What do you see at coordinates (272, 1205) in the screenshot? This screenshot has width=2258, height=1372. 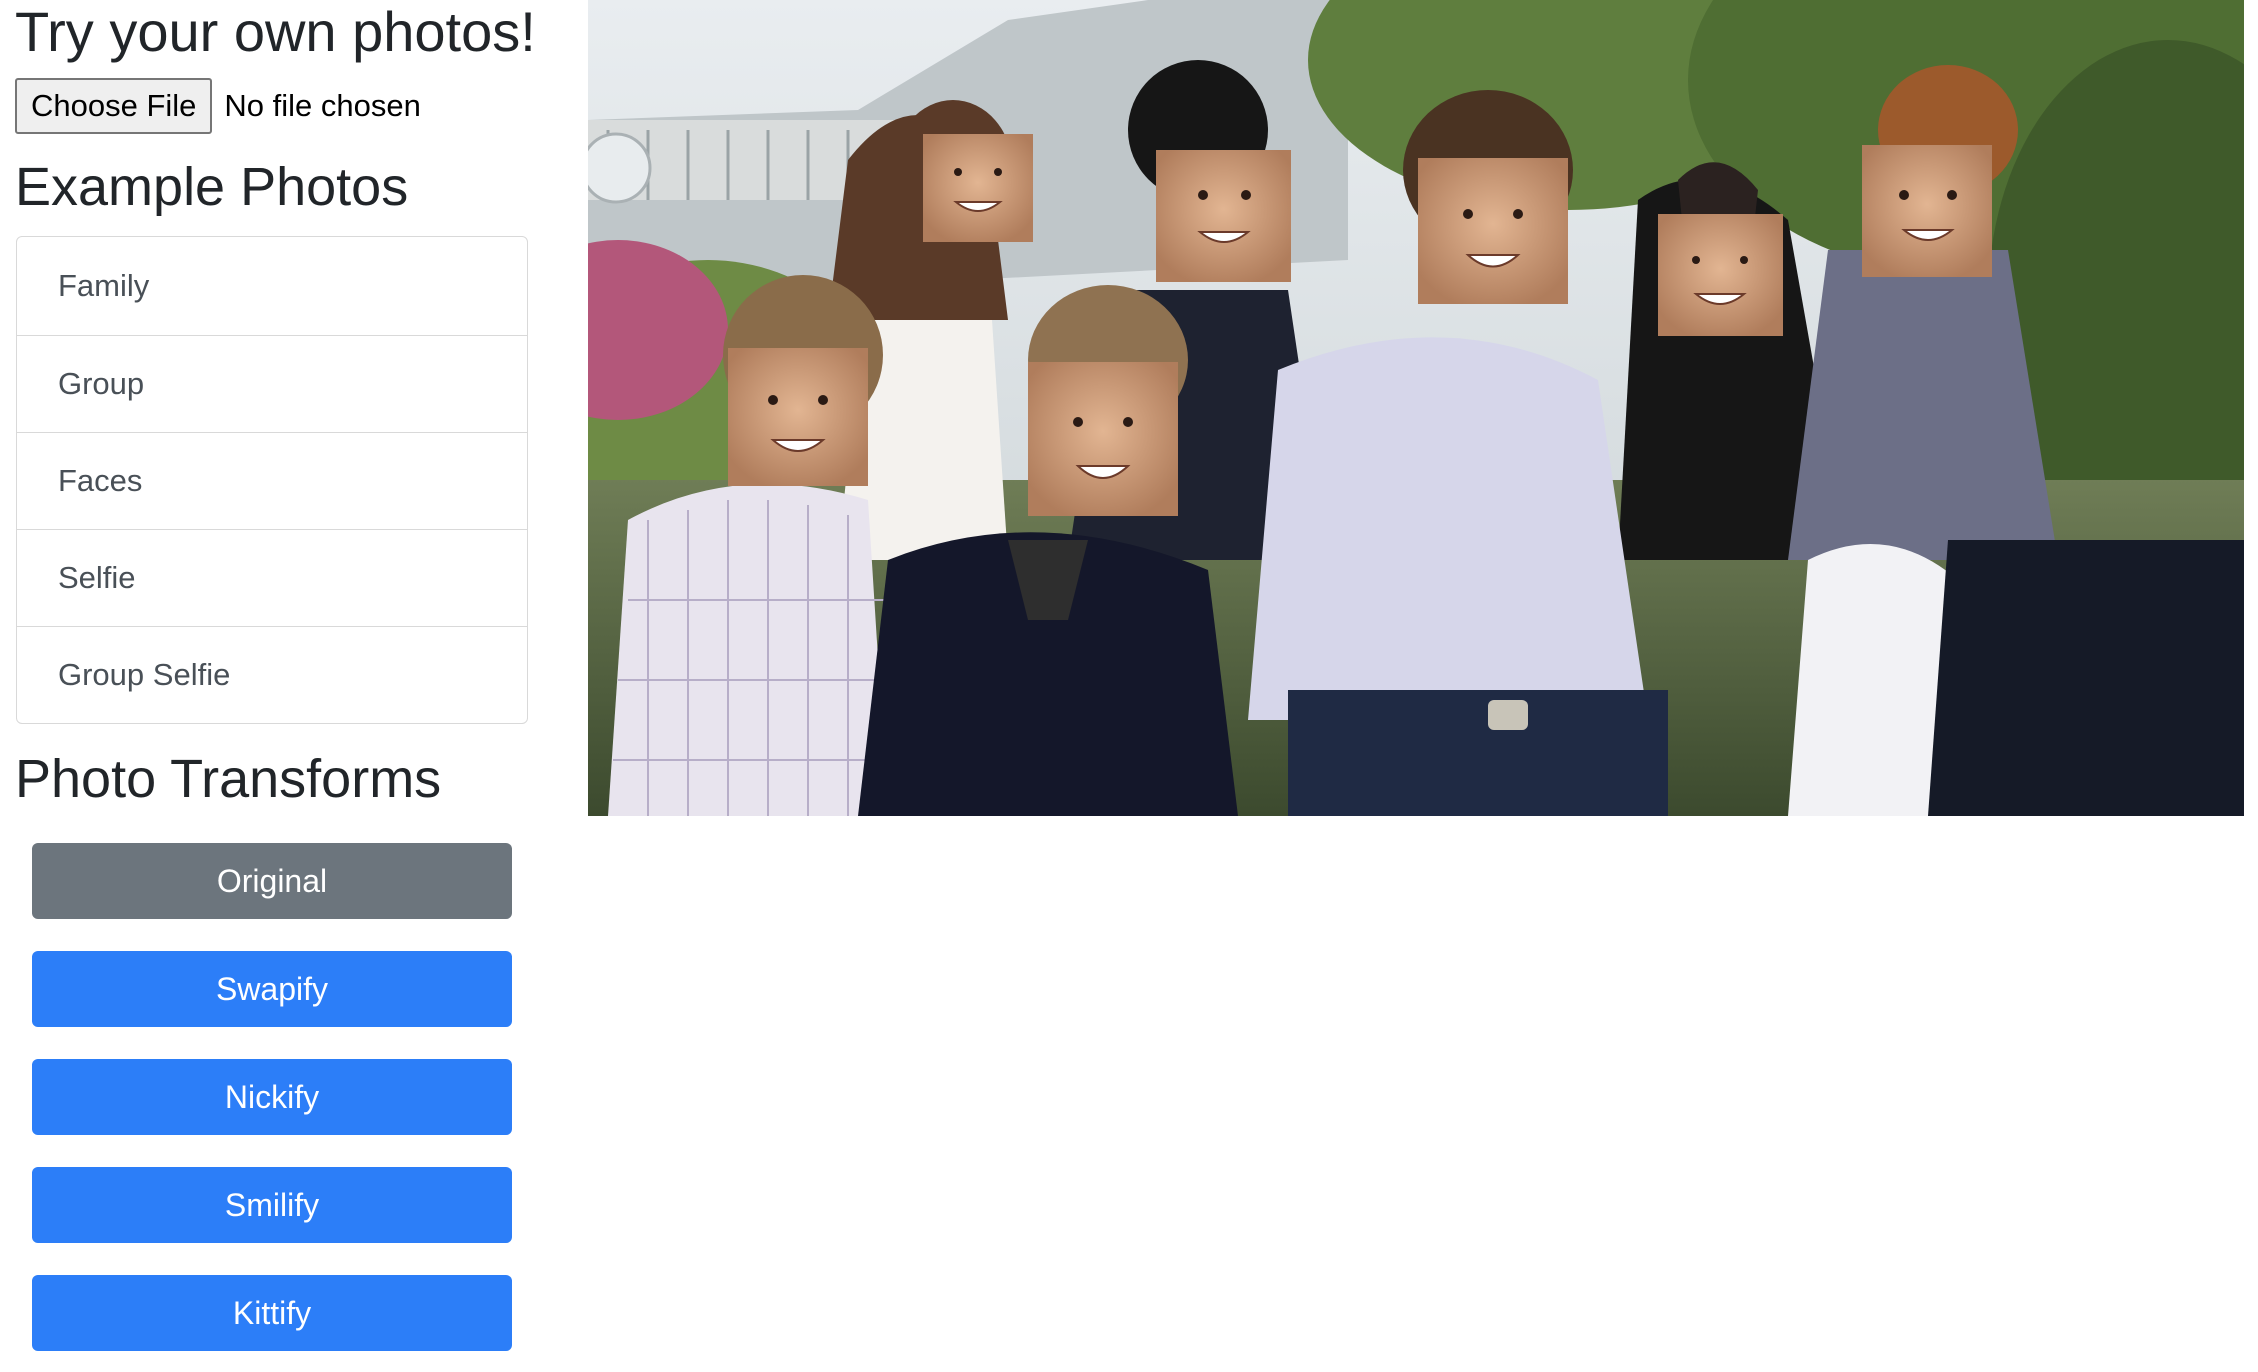 I see `smilify-button: Smilify` at bounding box center [272, 1205].